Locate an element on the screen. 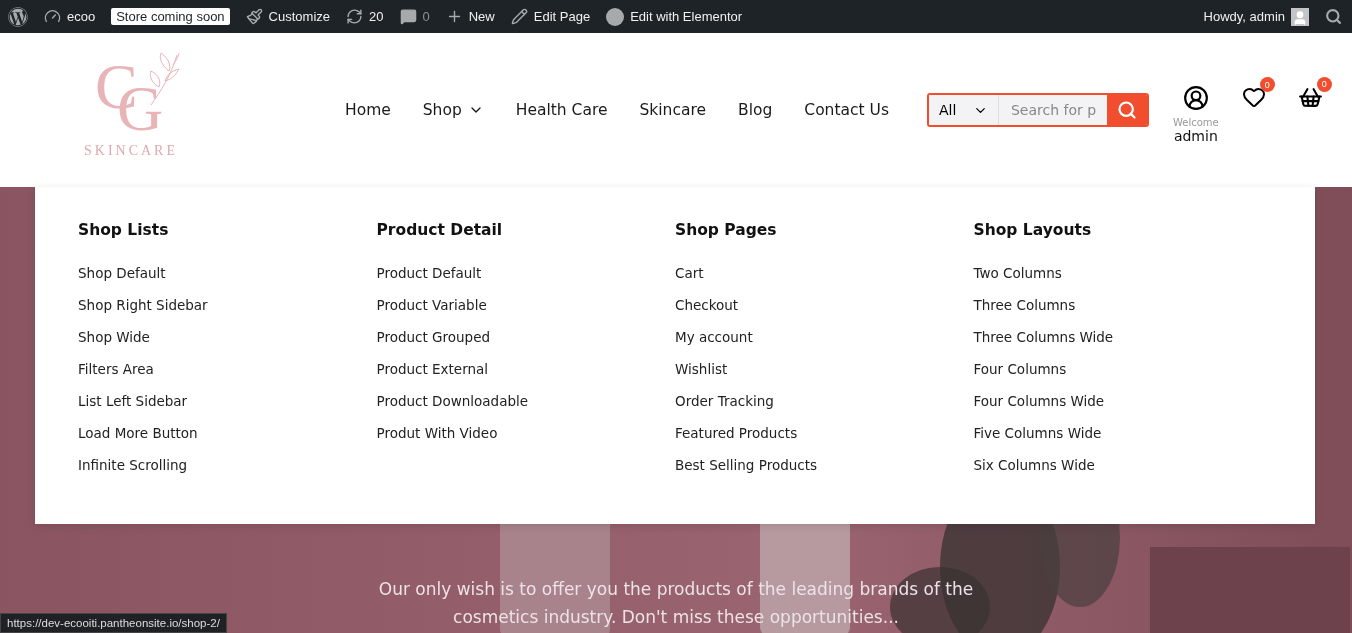  logo-wordmark: SKINCARE is located at coordinates (131, 151).